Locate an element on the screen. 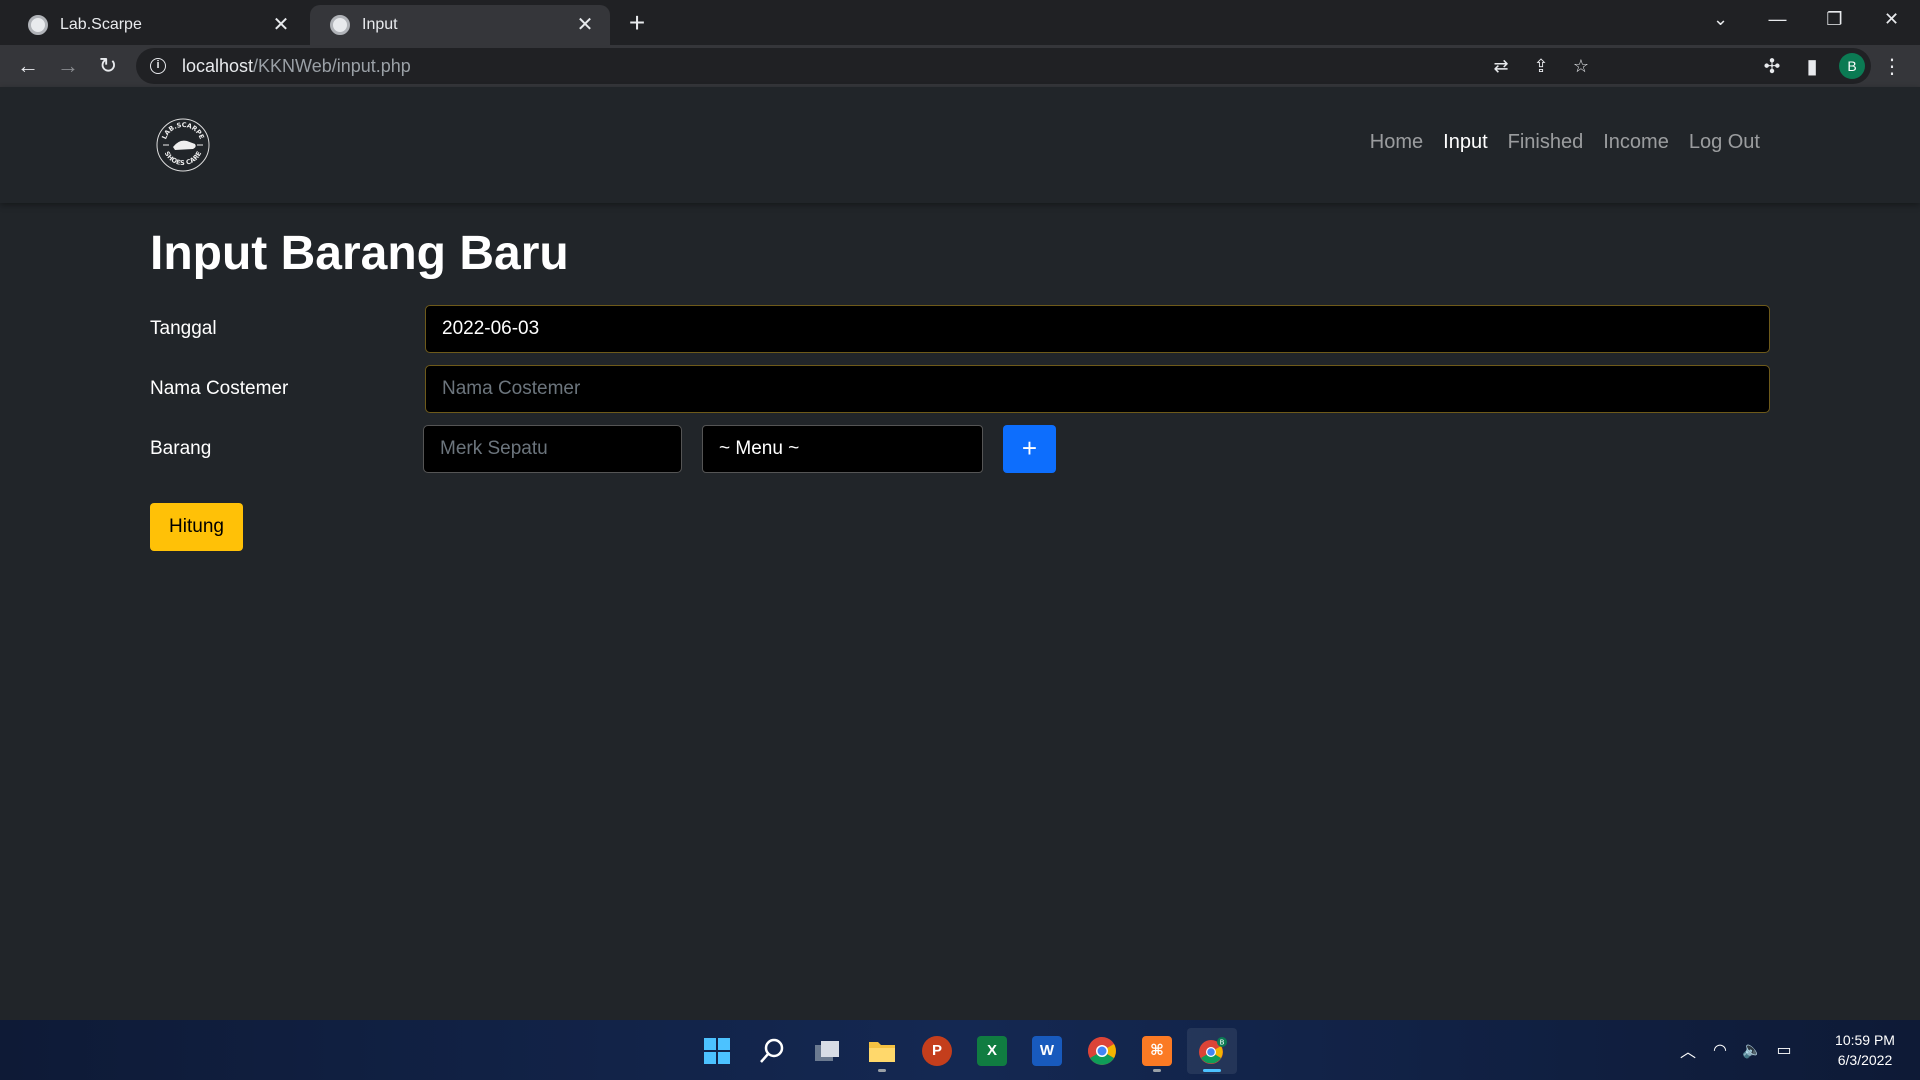 The height and width of the screenshot is (1080, 1920). forward-icon: → is located at coordinates (68, 66).